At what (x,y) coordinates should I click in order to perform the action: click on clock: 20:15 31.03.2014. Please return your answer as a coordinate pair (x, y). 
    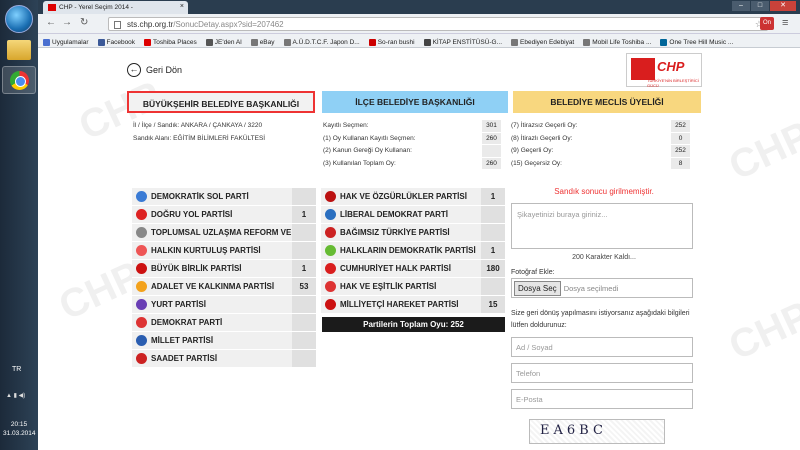
    Looking at the image, I should click on (19, 429).